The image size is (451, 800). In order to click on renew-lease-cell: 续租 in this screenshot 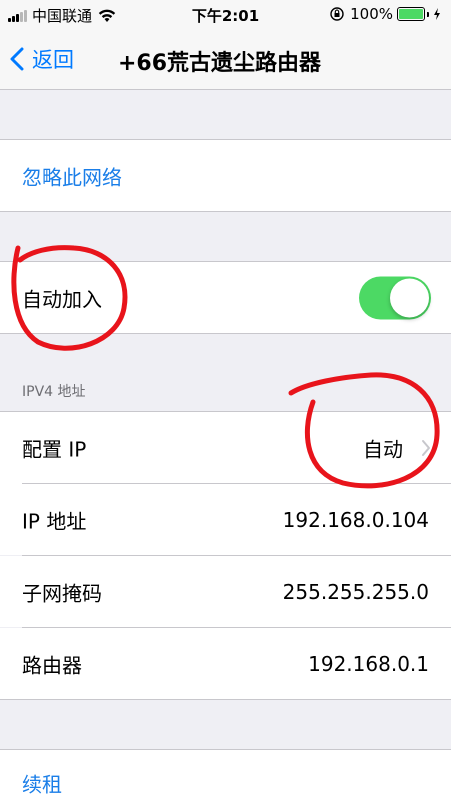, I will do `click(225, 774)`.